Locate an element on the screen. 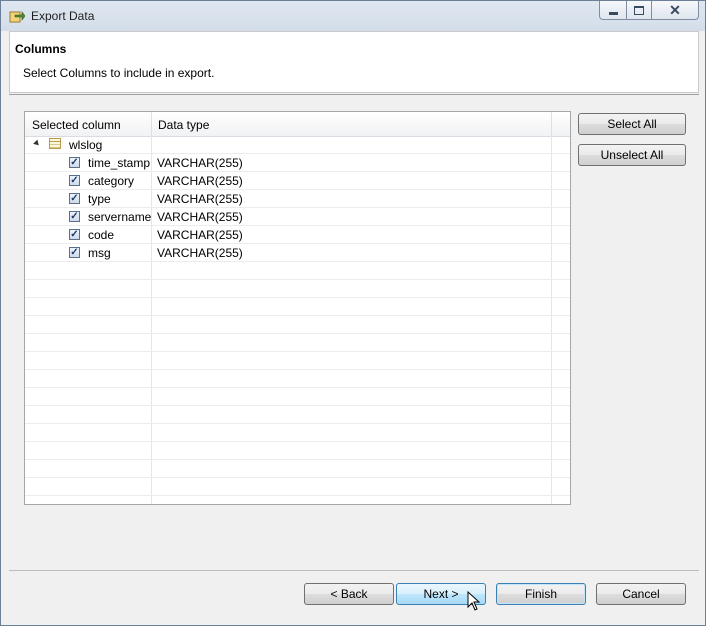 The image size is (706, 626). column-name: type is located at coordinates (99, 199).